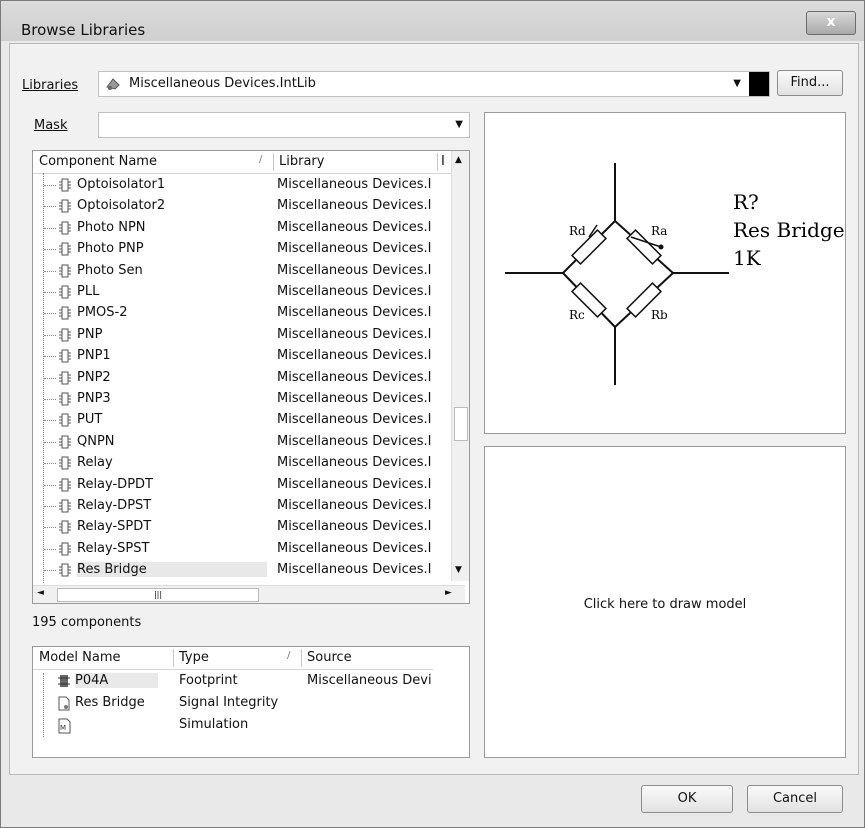  What do you see at coordinates (121, 184) in the screenshot?
I see `component-name: Optoisolator1` at bounding box center [121, 184].